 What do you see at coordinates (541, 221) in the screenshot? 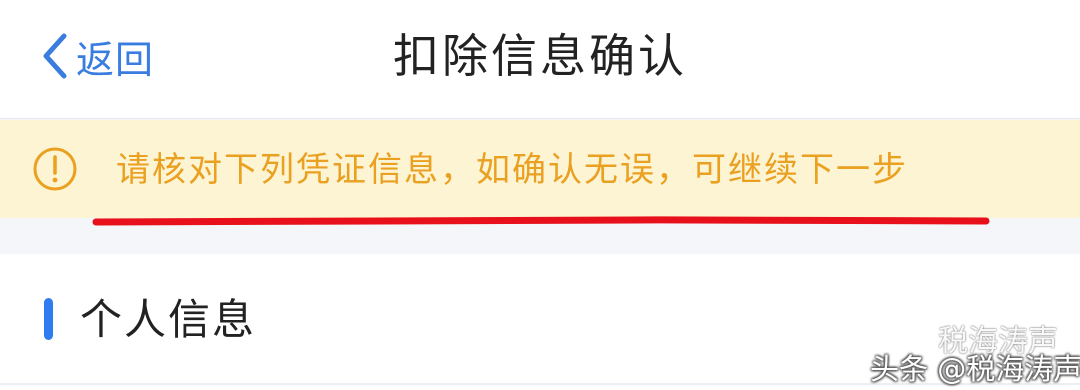
I see `red-underline-annotation` at bounding box center [541, 221].